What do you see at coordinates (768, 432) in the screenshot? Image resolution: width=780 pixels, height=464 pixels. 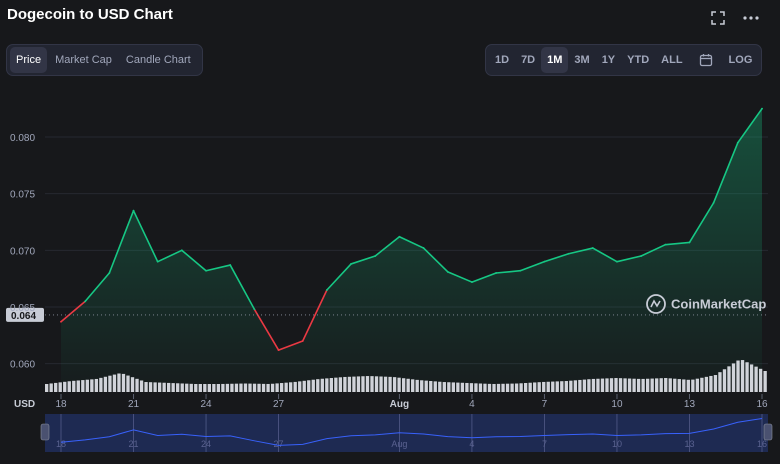 I see `navigator-right-handle` at bounding box center [768, 432].